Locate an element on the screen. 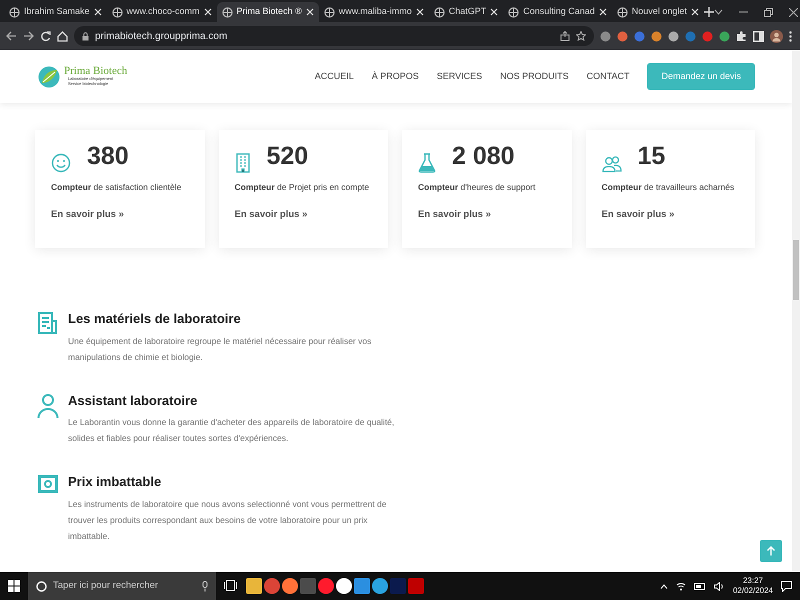 Image resolution: width=800 pixels, height=600 pixels. nav-link: SERVICES is located at coordinates (459, 77).